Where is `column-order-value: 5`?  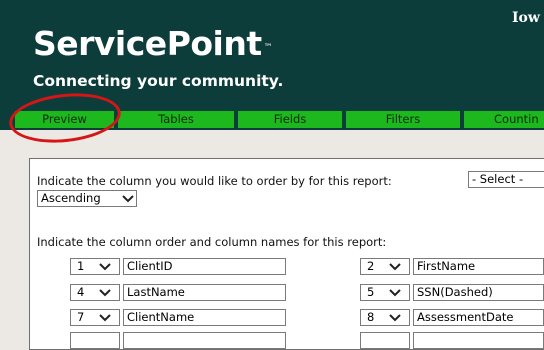 column-order-value: 5 is located at coordinates (371, 292).